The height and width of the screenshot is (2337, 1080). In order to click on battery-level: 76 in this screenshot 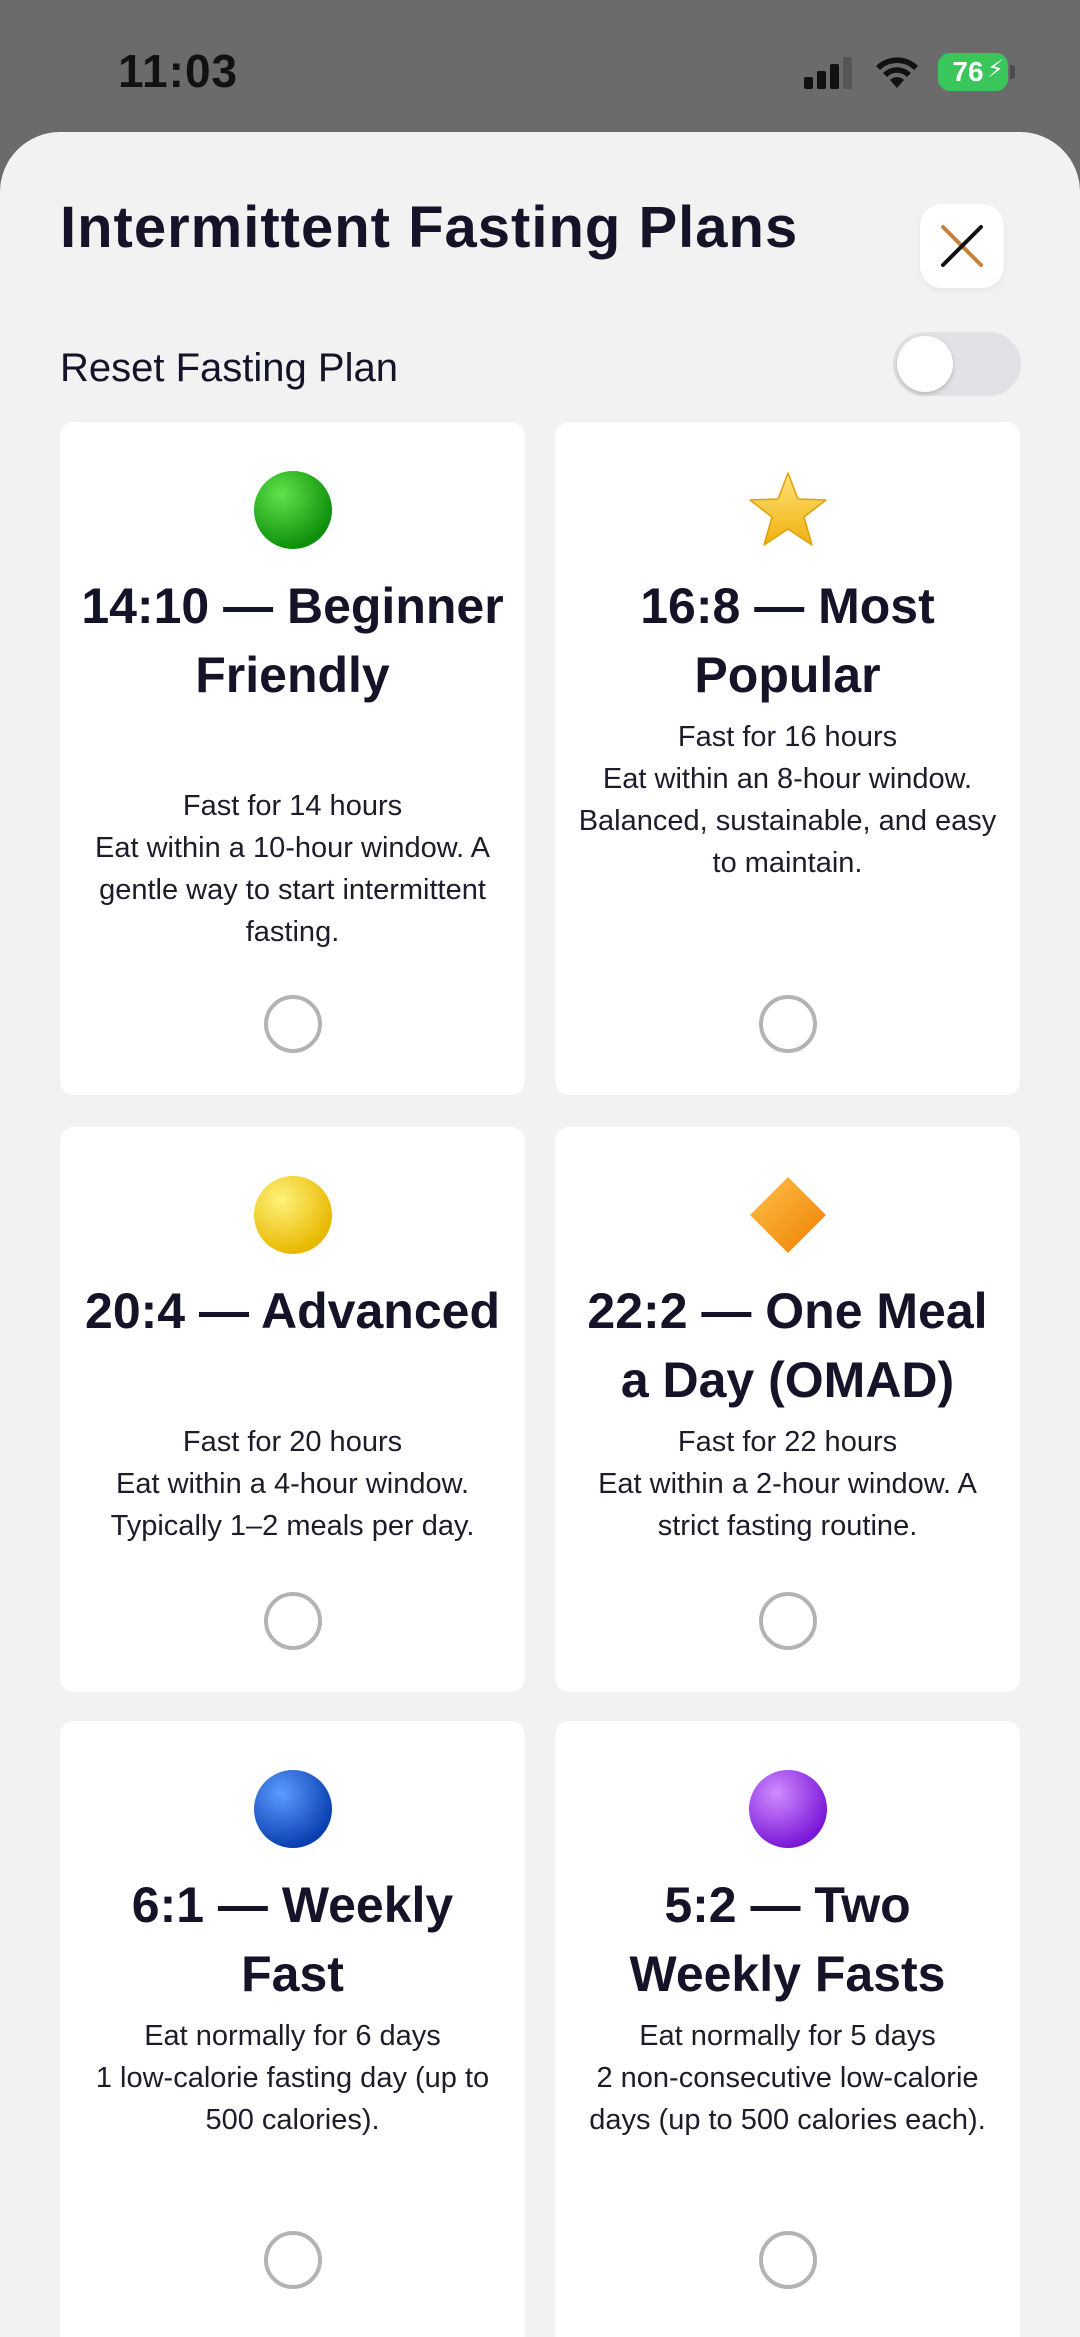, I will do `click(968, 71)`.